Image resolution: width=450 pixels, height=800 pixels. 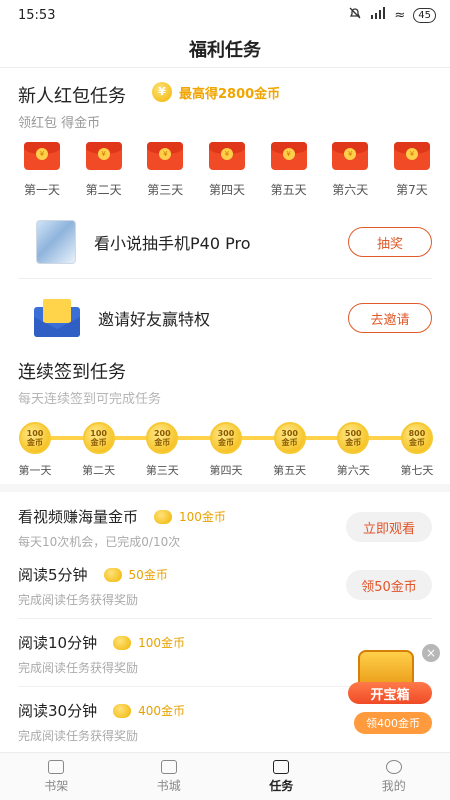 What do you see at coordinates (400, 15) in the screenshot?
I see `wifi-icon: ≈` at bounding box center [400, 15].